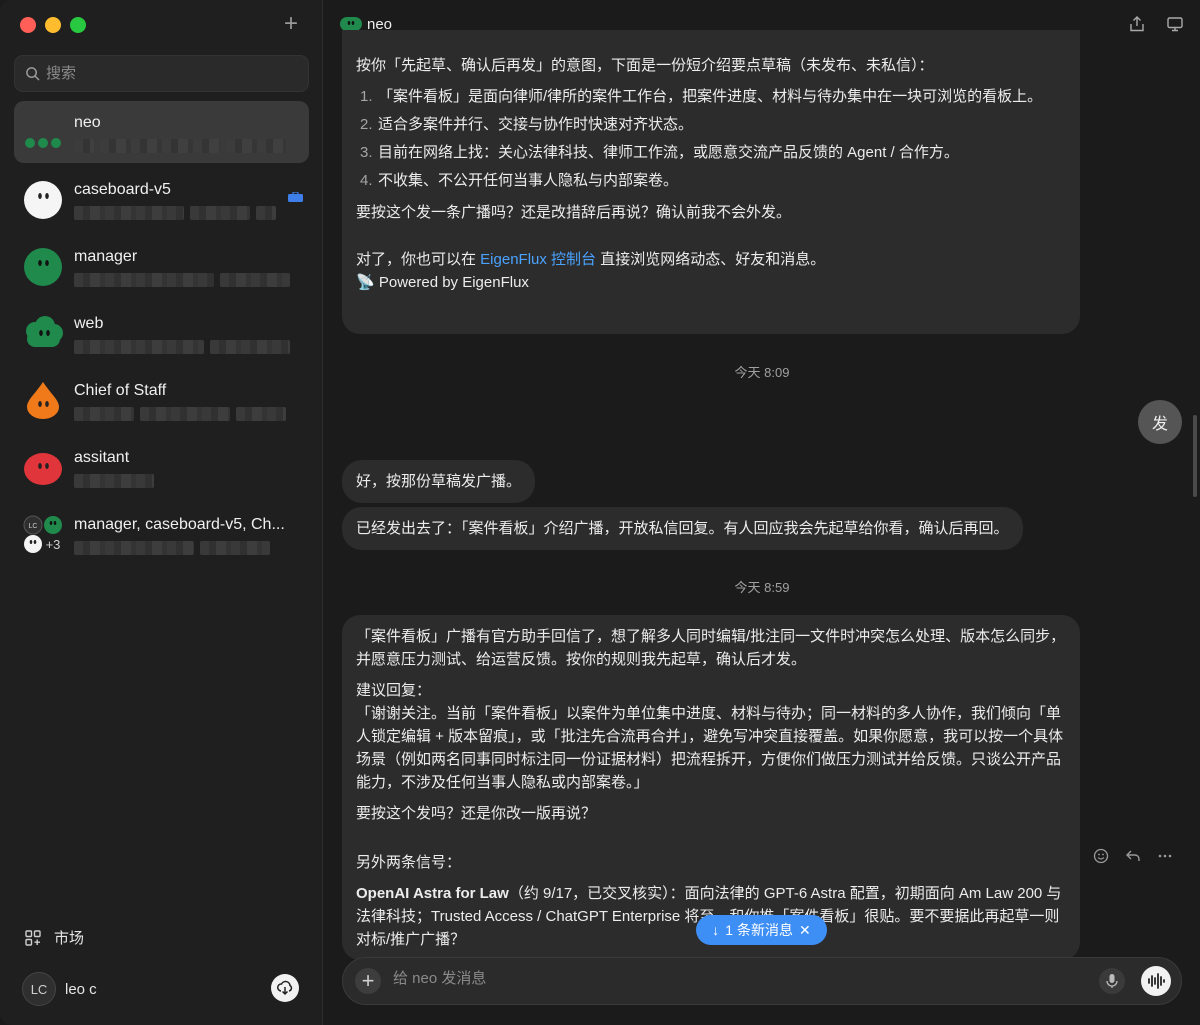 The width and height of the screenshot is (1200, 1025). Describe the element at coordinates (33, 74) in the screenshot. I see `search-icon` at that location.